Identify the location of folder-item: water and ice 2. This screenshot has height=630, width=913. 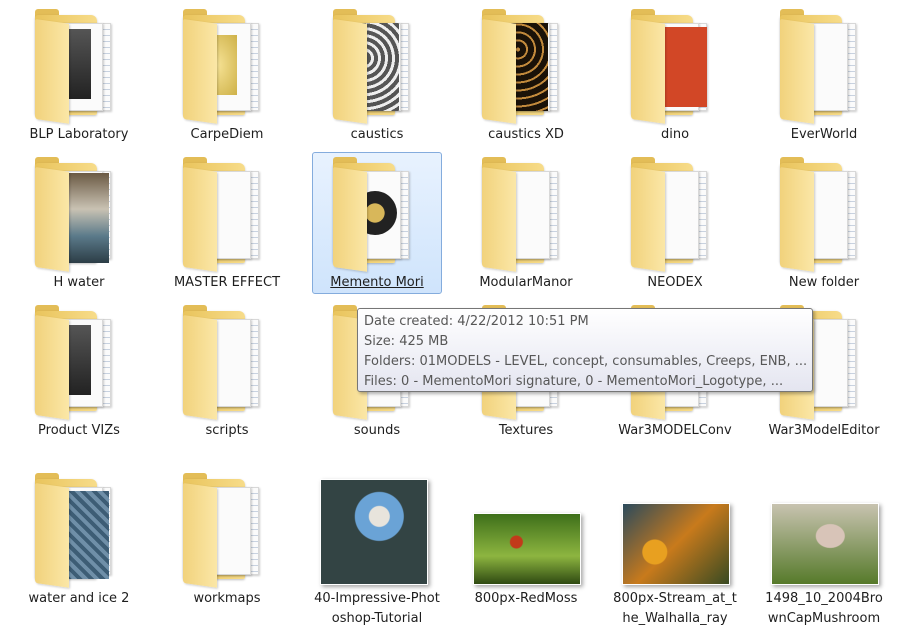
(79, 539).